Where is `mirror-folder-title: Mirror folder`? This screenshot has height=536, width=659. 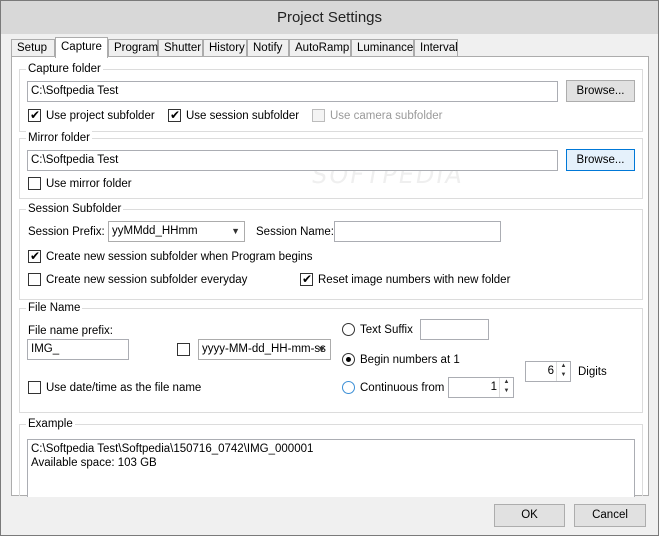
mirror-folder-title: Mirror folder is located at coordinates (59, 138).